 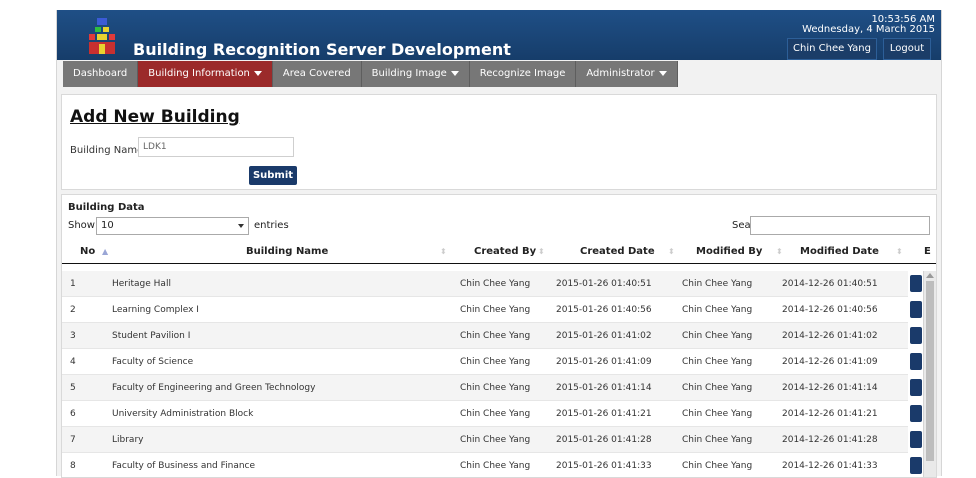 What do you see at coordinates (317, 74) in the screenshot?
I see `nav-area-covered: Area Covered` at bounding box center [317, 74].